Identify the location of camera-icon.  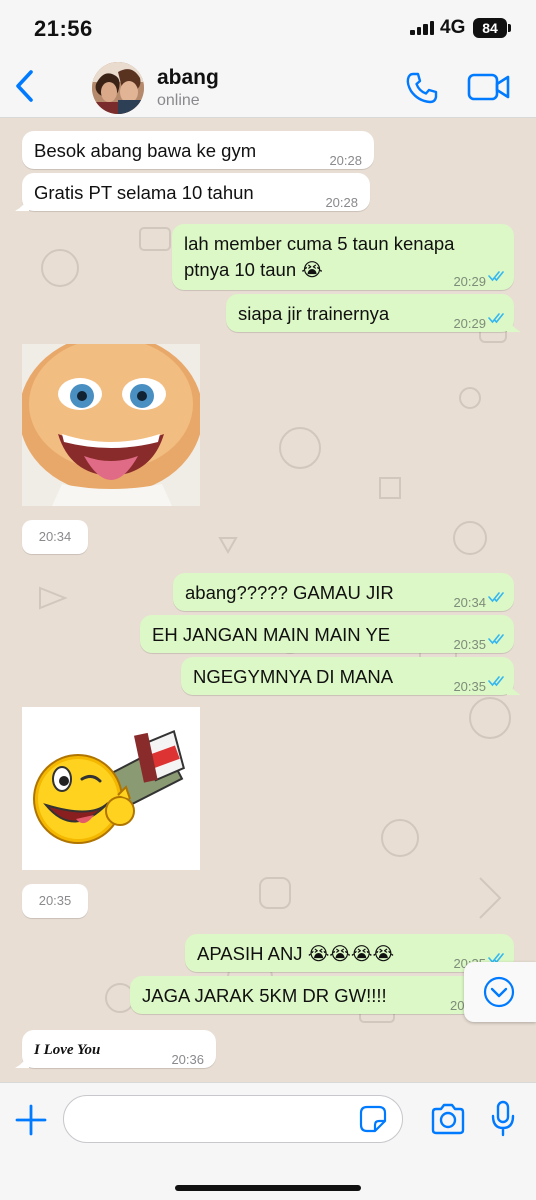
(448, 1119).